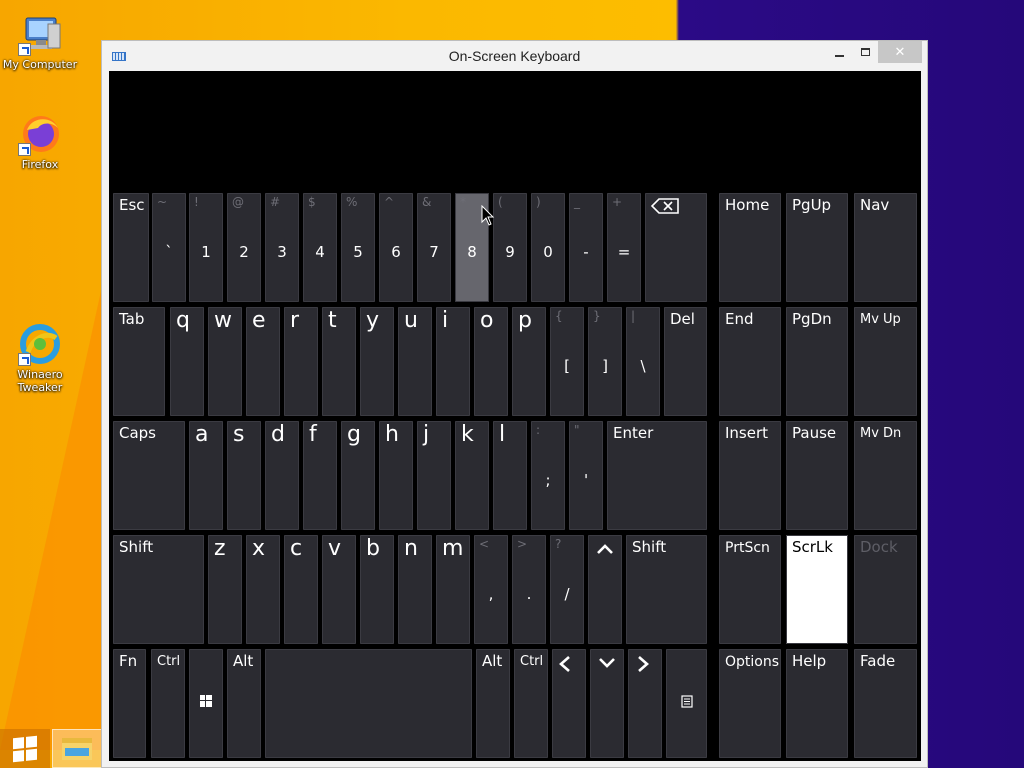 This screenshot has height=768, width=1024. What do you see at coordinates (196, 202) in the screenshot?
I see `key-shift-label: !` at bounding box center [196, 202].